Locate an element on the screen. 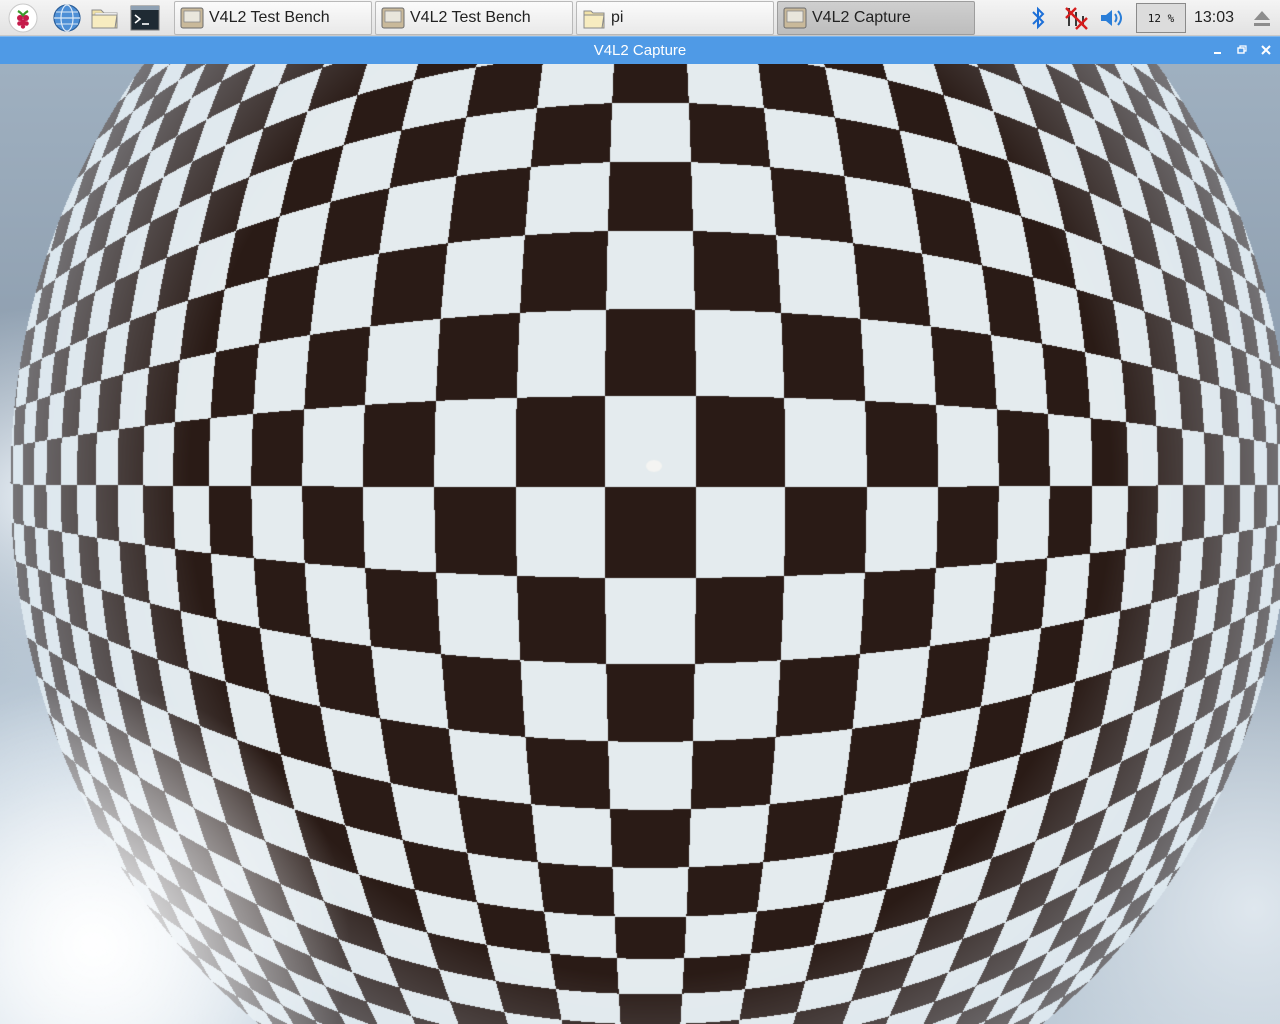  folder-icon is located at coordinates (594, 19).